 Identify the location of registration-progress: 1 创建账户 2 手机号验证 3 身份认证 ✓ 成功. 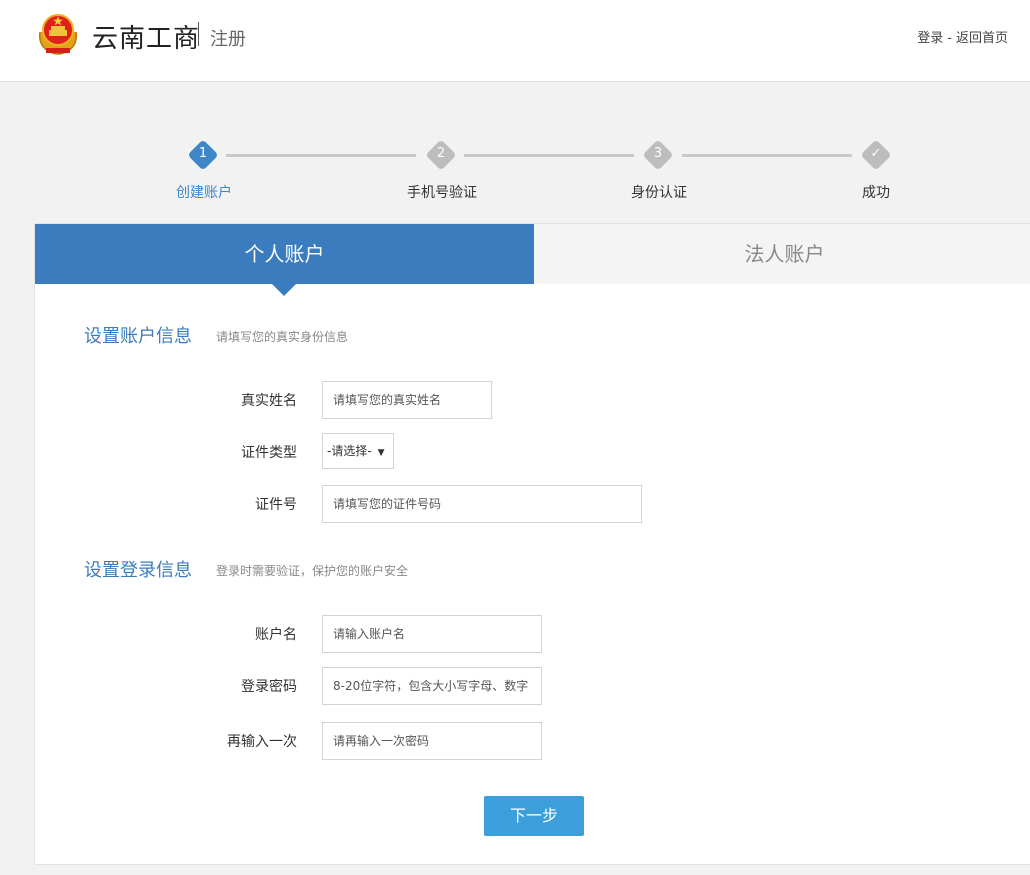
(515, 170).